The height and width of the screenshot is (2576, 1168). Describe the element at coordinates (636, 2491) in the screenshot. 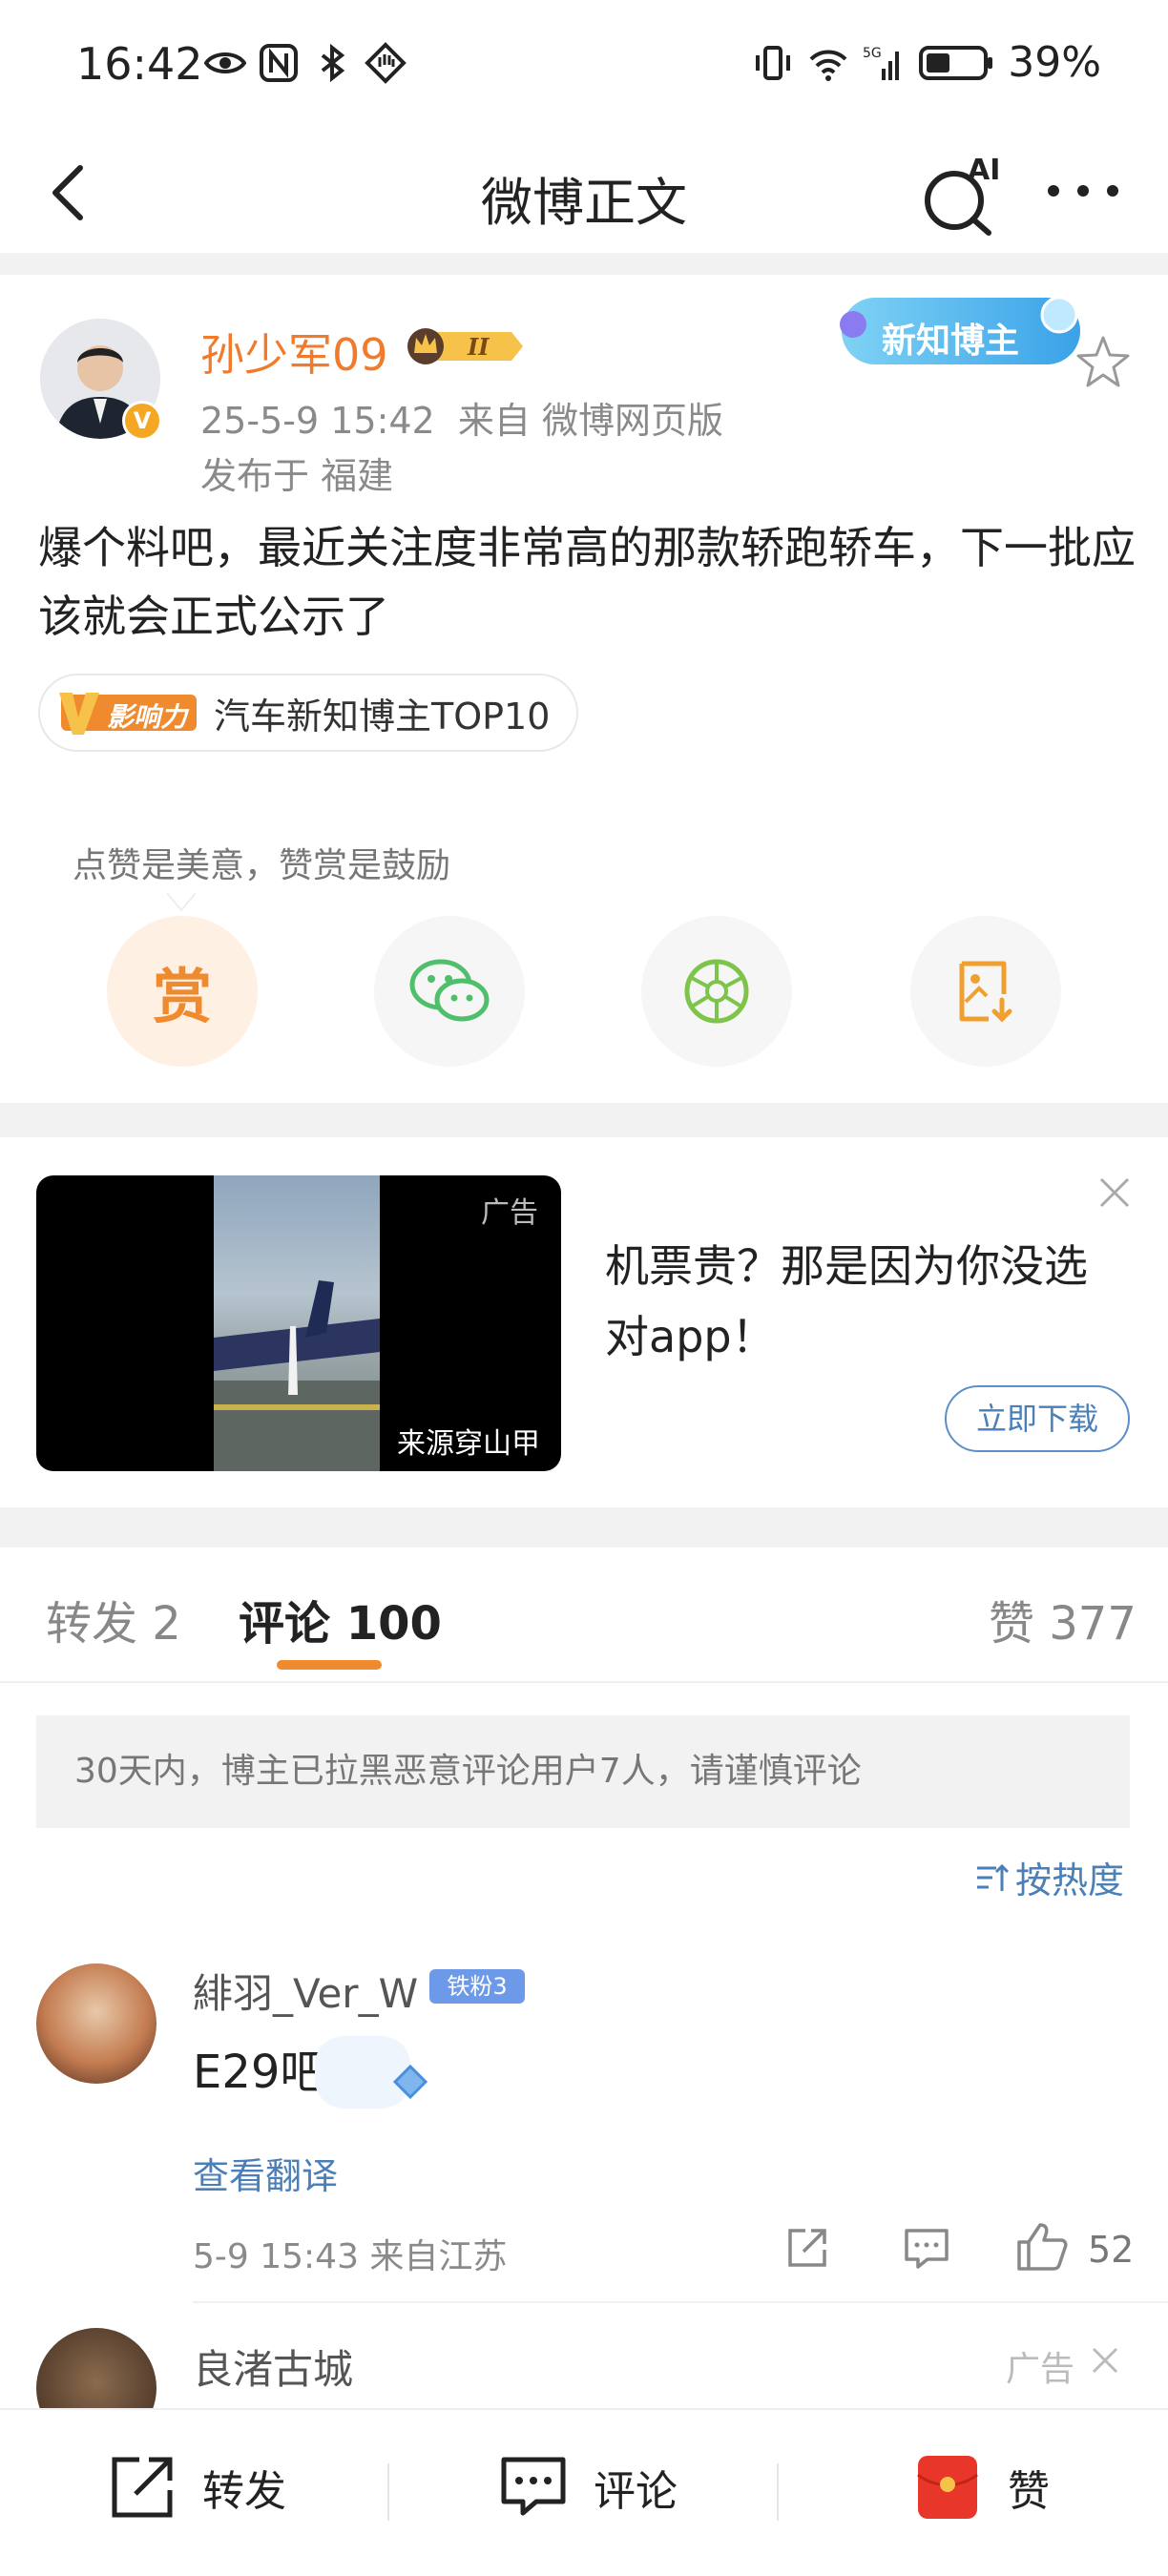

I see `comment-label: 评论` at that location.